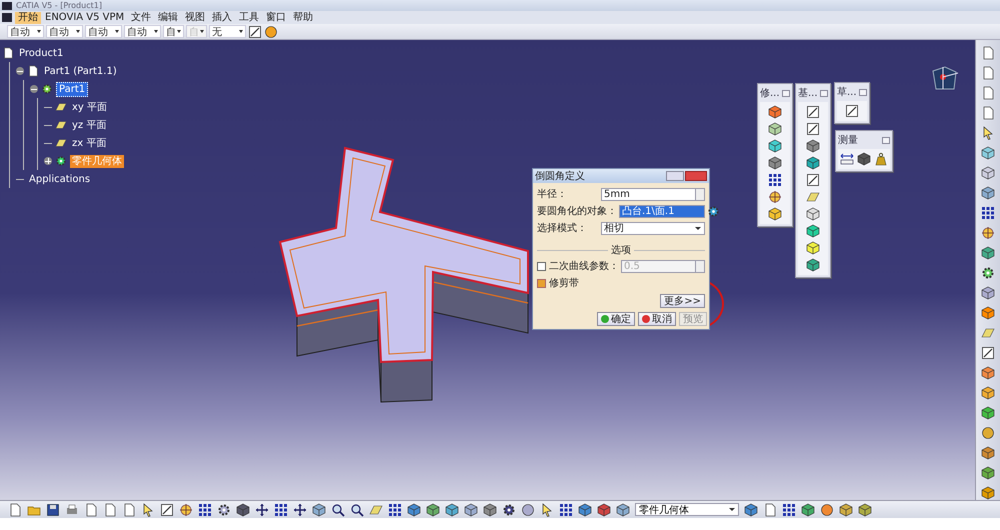  Describe the element at coordinates (72, 509) in the screenshot. I see `printer-icon` at that location.